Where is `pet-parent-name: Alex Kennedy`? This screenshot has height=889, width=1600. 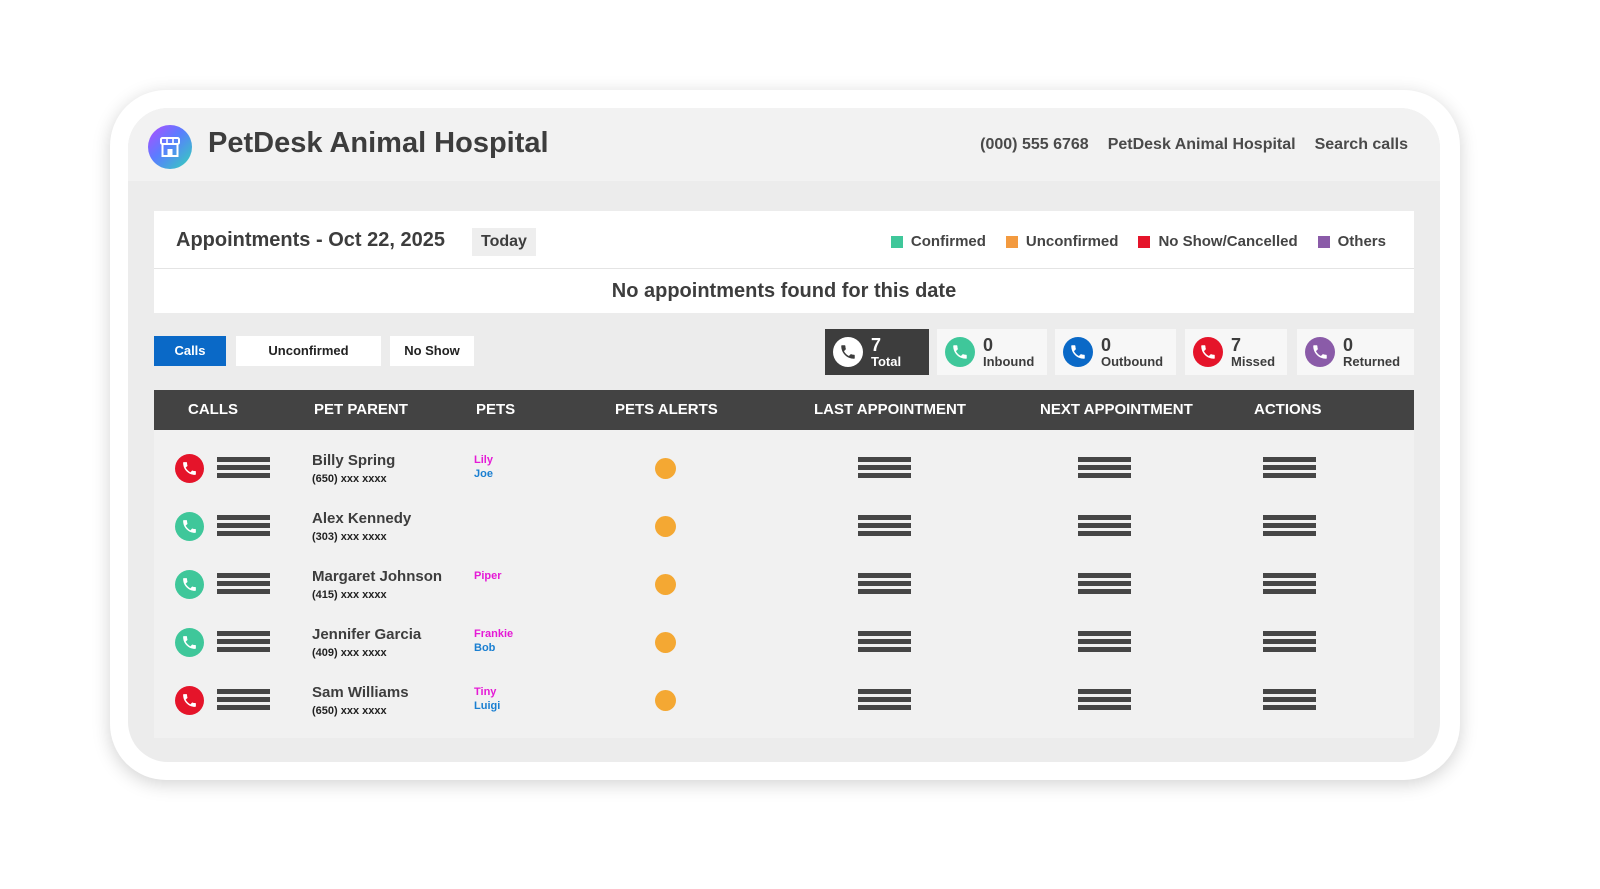 pet-parent-name: Alex Kennedy is located at coordinates (361, 518).